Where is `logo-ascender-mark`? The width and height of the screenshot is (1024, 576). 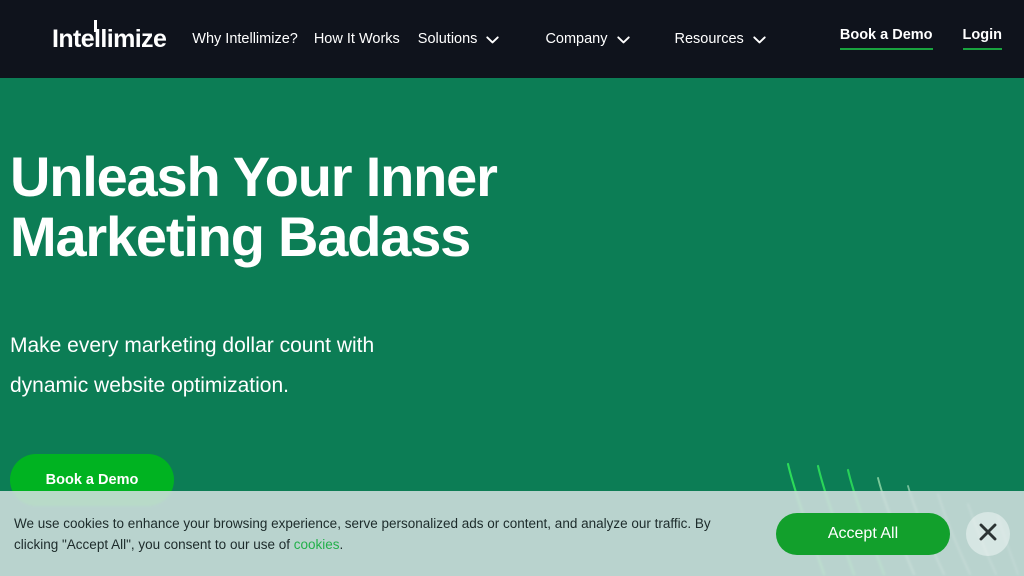
logo-ascender-mark is located at coordinates (95, 25).